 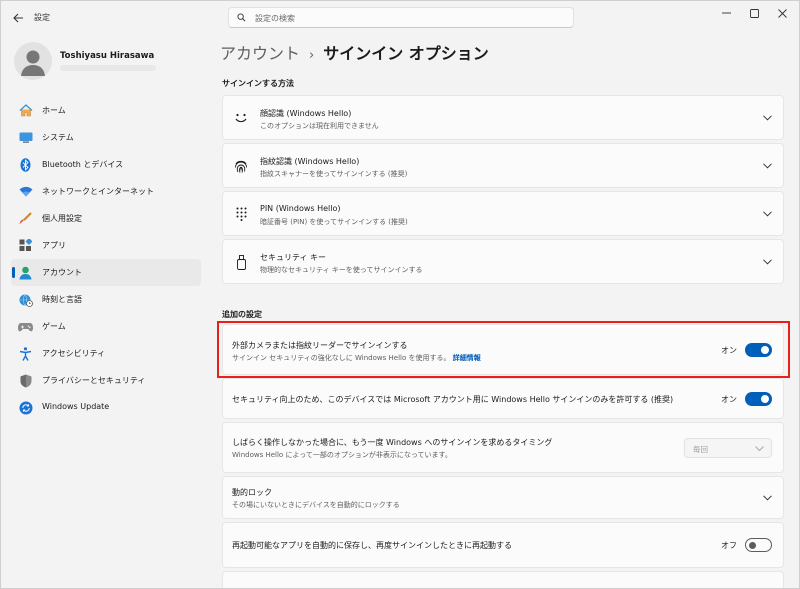 I want to click on close-icon, so click(x=782, y=13).